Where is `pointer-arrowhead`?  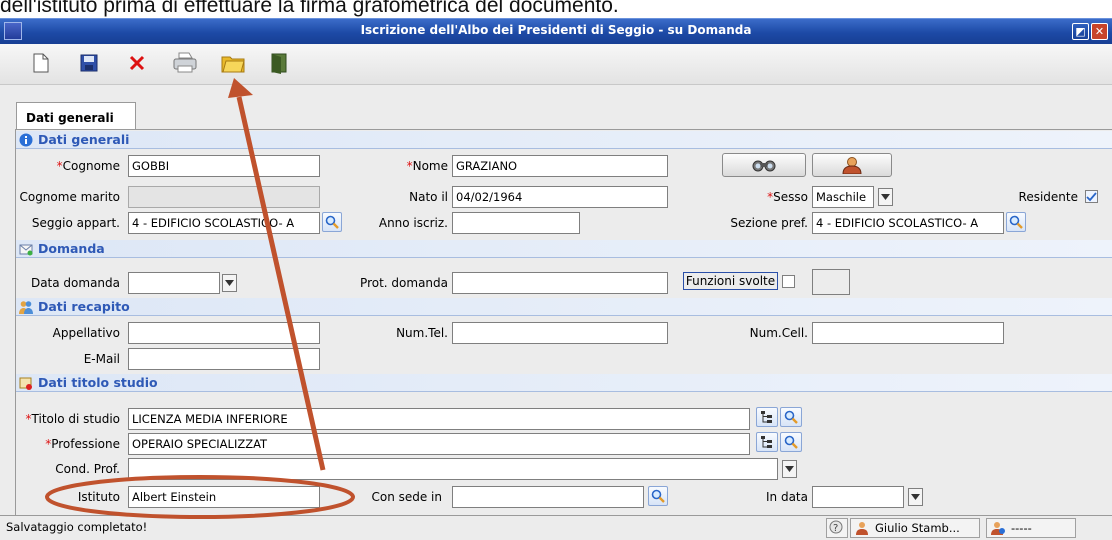 pointer-arrowhead is located at coordinates (240, 88).